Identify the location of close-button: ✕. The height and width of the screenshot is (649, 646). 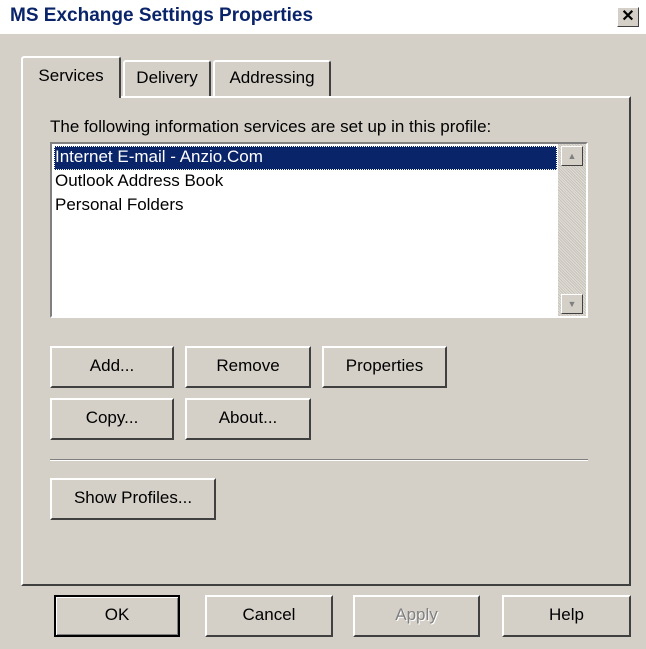
(628, 17).